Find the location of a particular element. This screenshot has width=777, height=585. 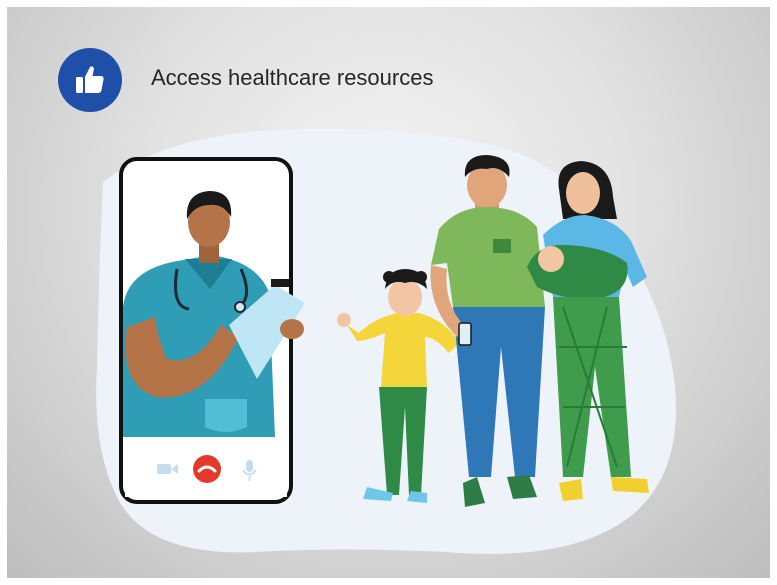

video-camera-icon is located at coordinates (164, 469).